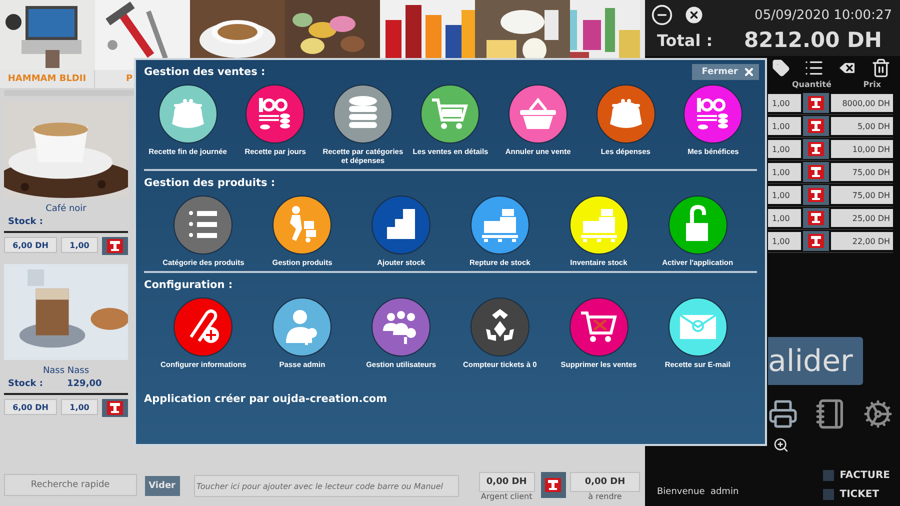 The width and height of the screenshot is (900, 506). Describe the element at coordinates (725, 72) in the screenshot. I see `close-button: Fermer` at that location.